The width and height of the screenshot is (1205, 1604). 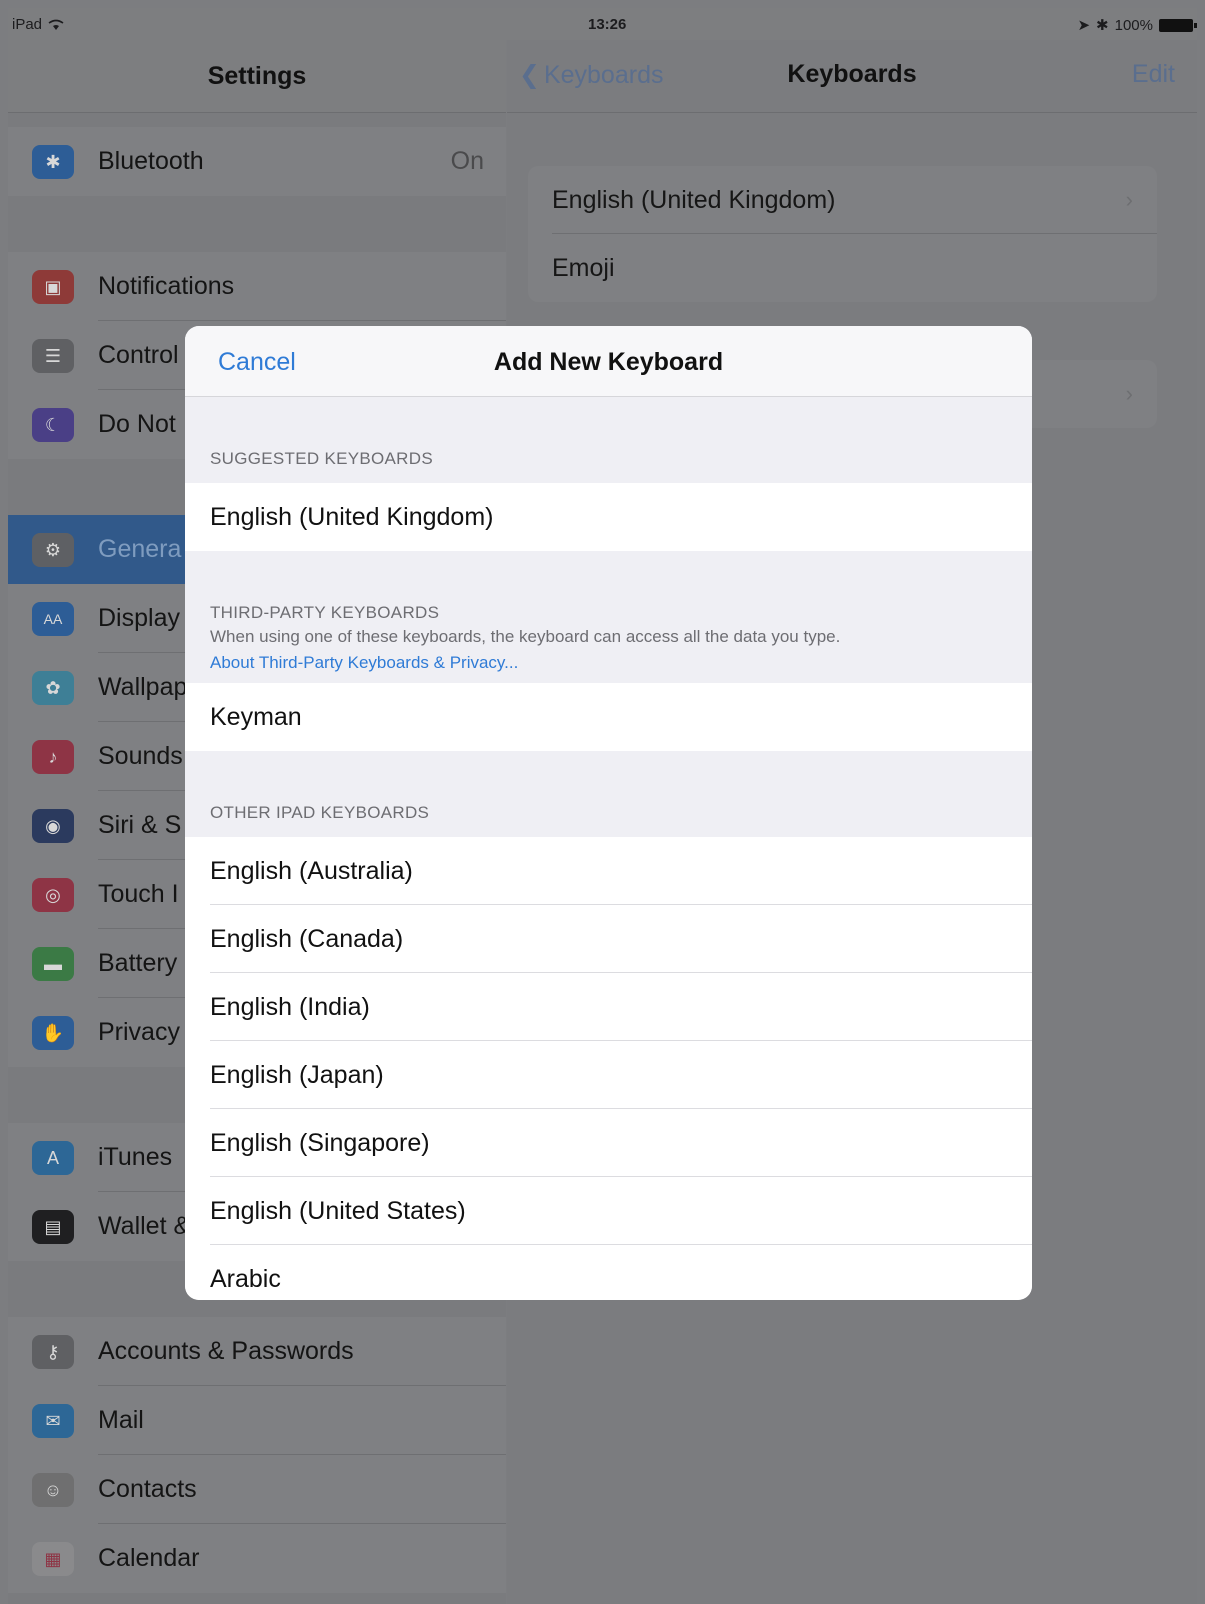 What do you see at coordinates (257, 1420) in the screenshot?
I see `settings-row-mail: ✉ Mail` at bounding box center [257, 1420].